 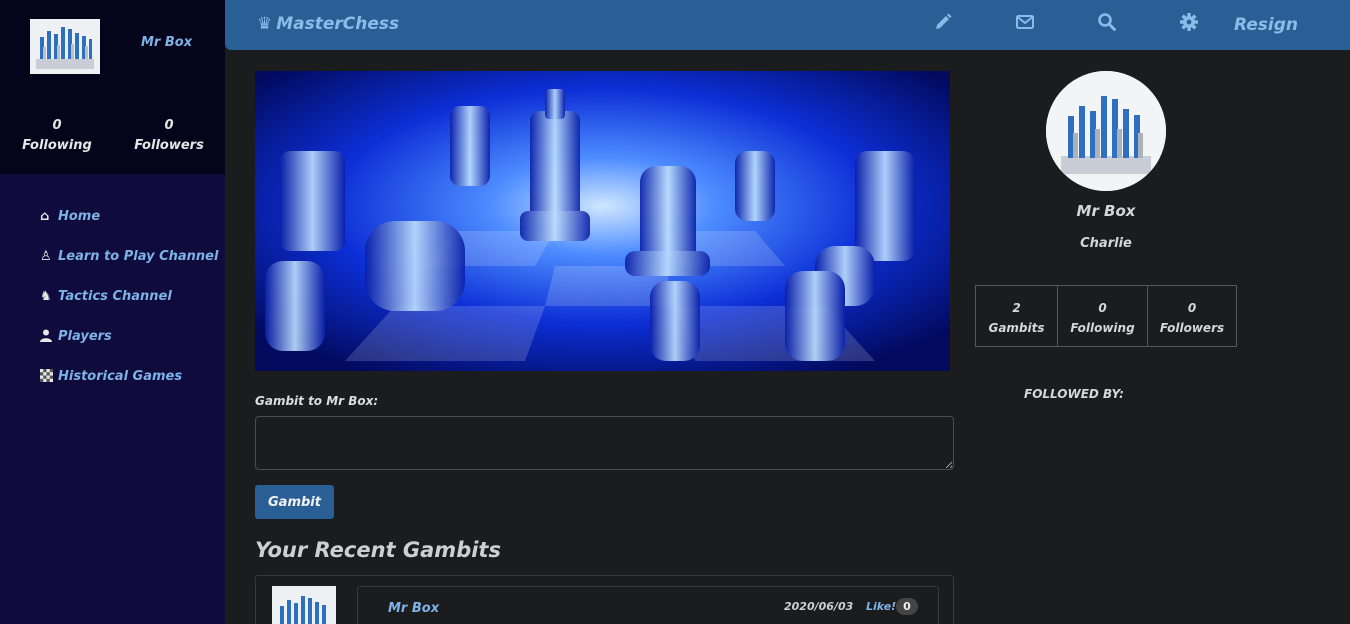 What do you see at coordinates (45, 216) in the screenshot?
I see `home-icon: ⌂` at bounding box center [45, 216].